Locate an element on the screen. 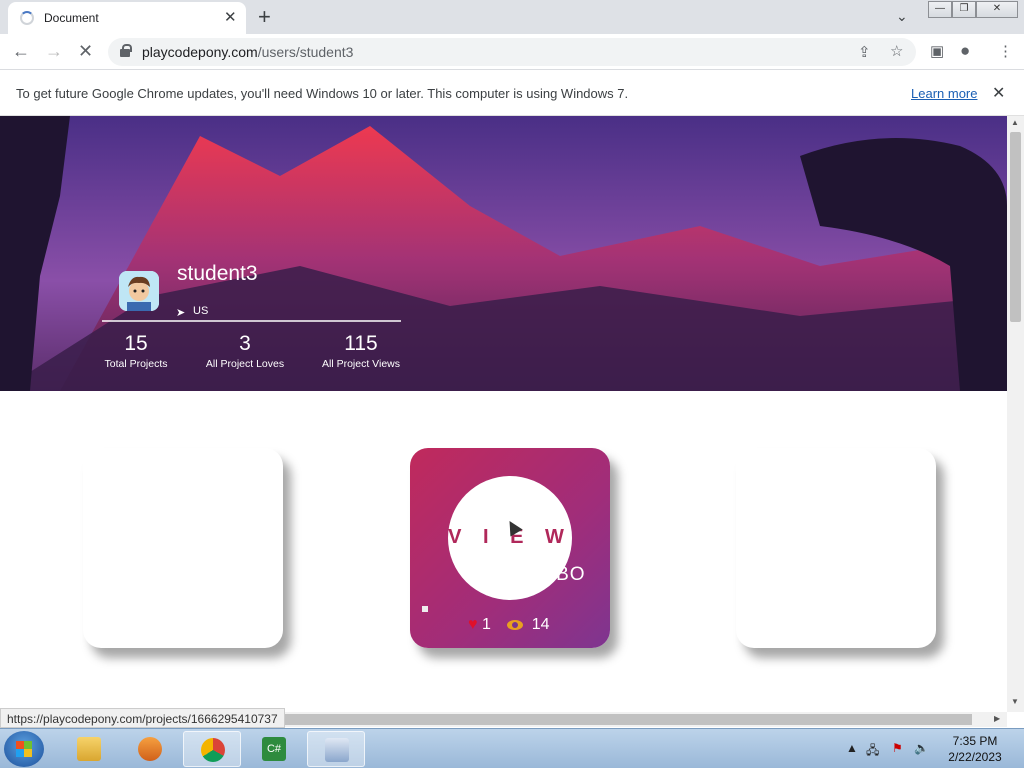 This screenshot has width=1024, height=768. project-card-right is located at coordinates (836, 548).